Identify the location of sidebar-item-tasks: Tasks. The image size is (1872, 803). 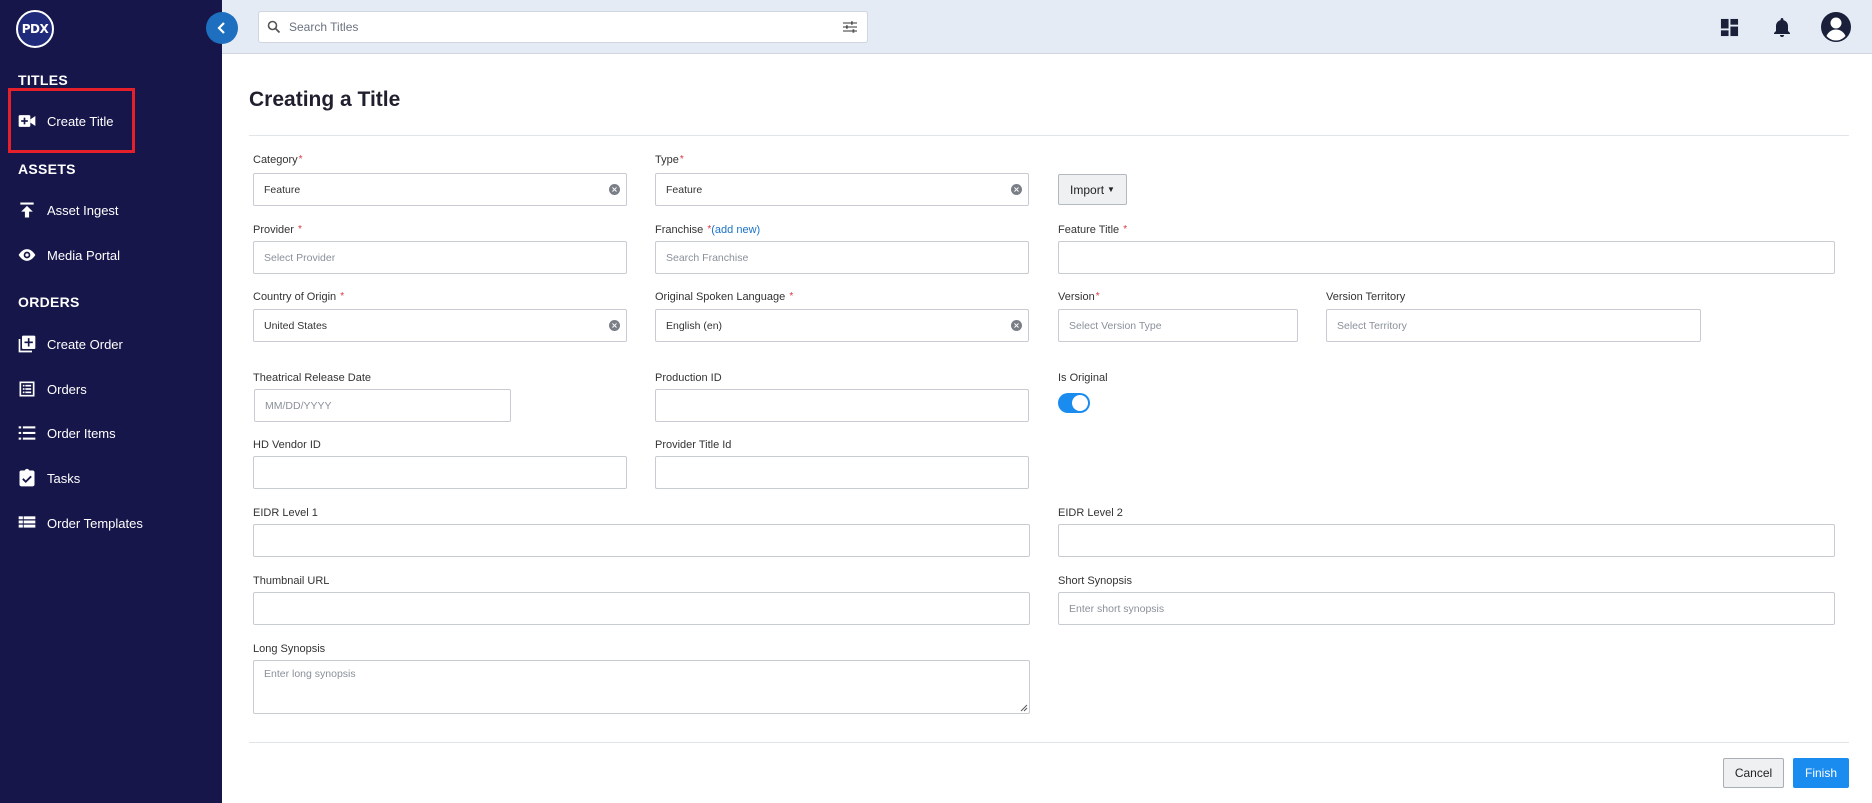
(48, 478).